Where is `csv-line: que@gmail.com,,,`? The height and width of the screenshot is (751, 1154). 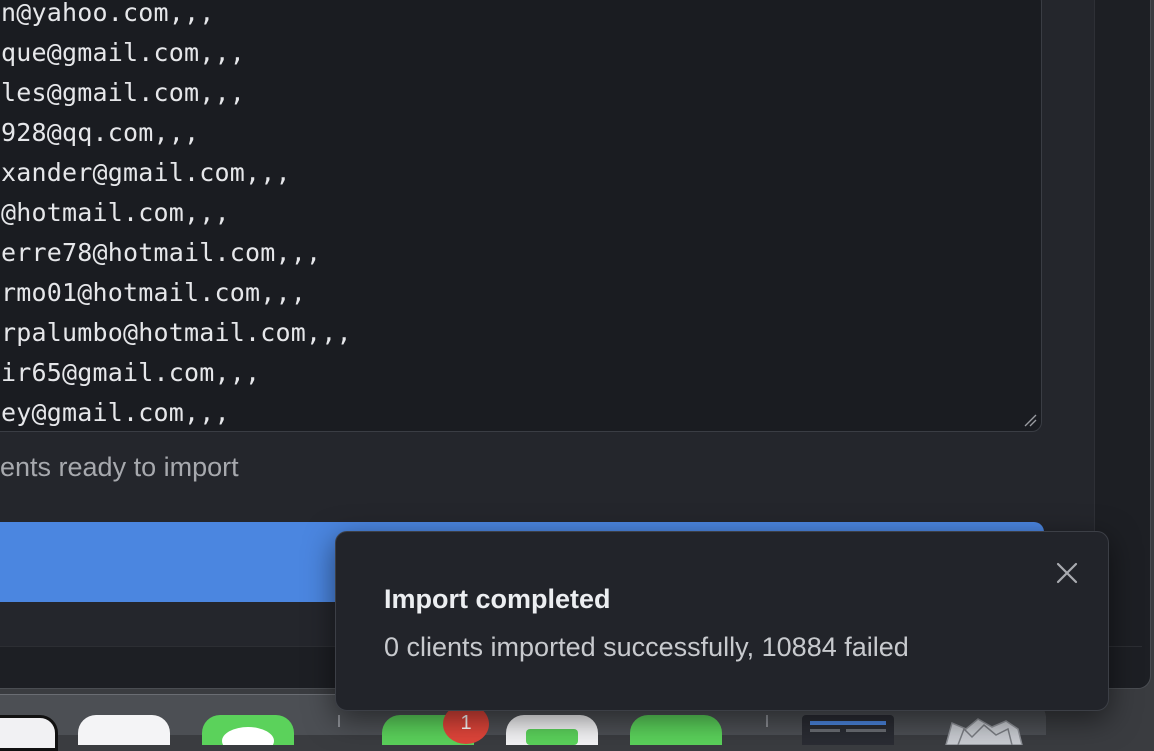 csv-line: que@gmail.com,,, is located at coordinates (123, 52).